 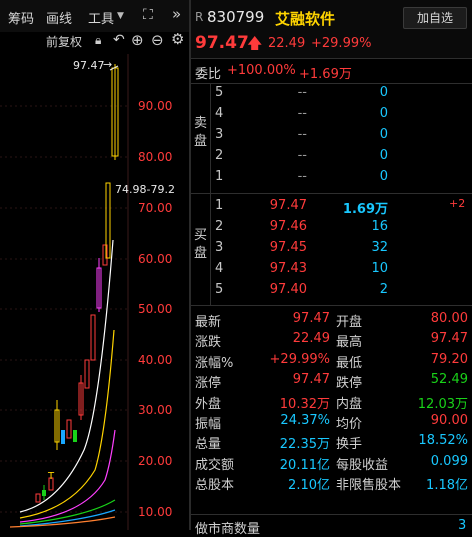 I want to click on menu-tools: 工具, so click(x=101, y=17).